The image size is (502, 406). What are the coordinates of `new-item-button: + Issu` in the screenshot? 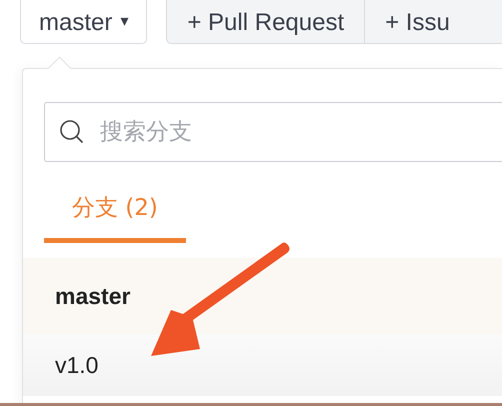 It's located at (433, 22).